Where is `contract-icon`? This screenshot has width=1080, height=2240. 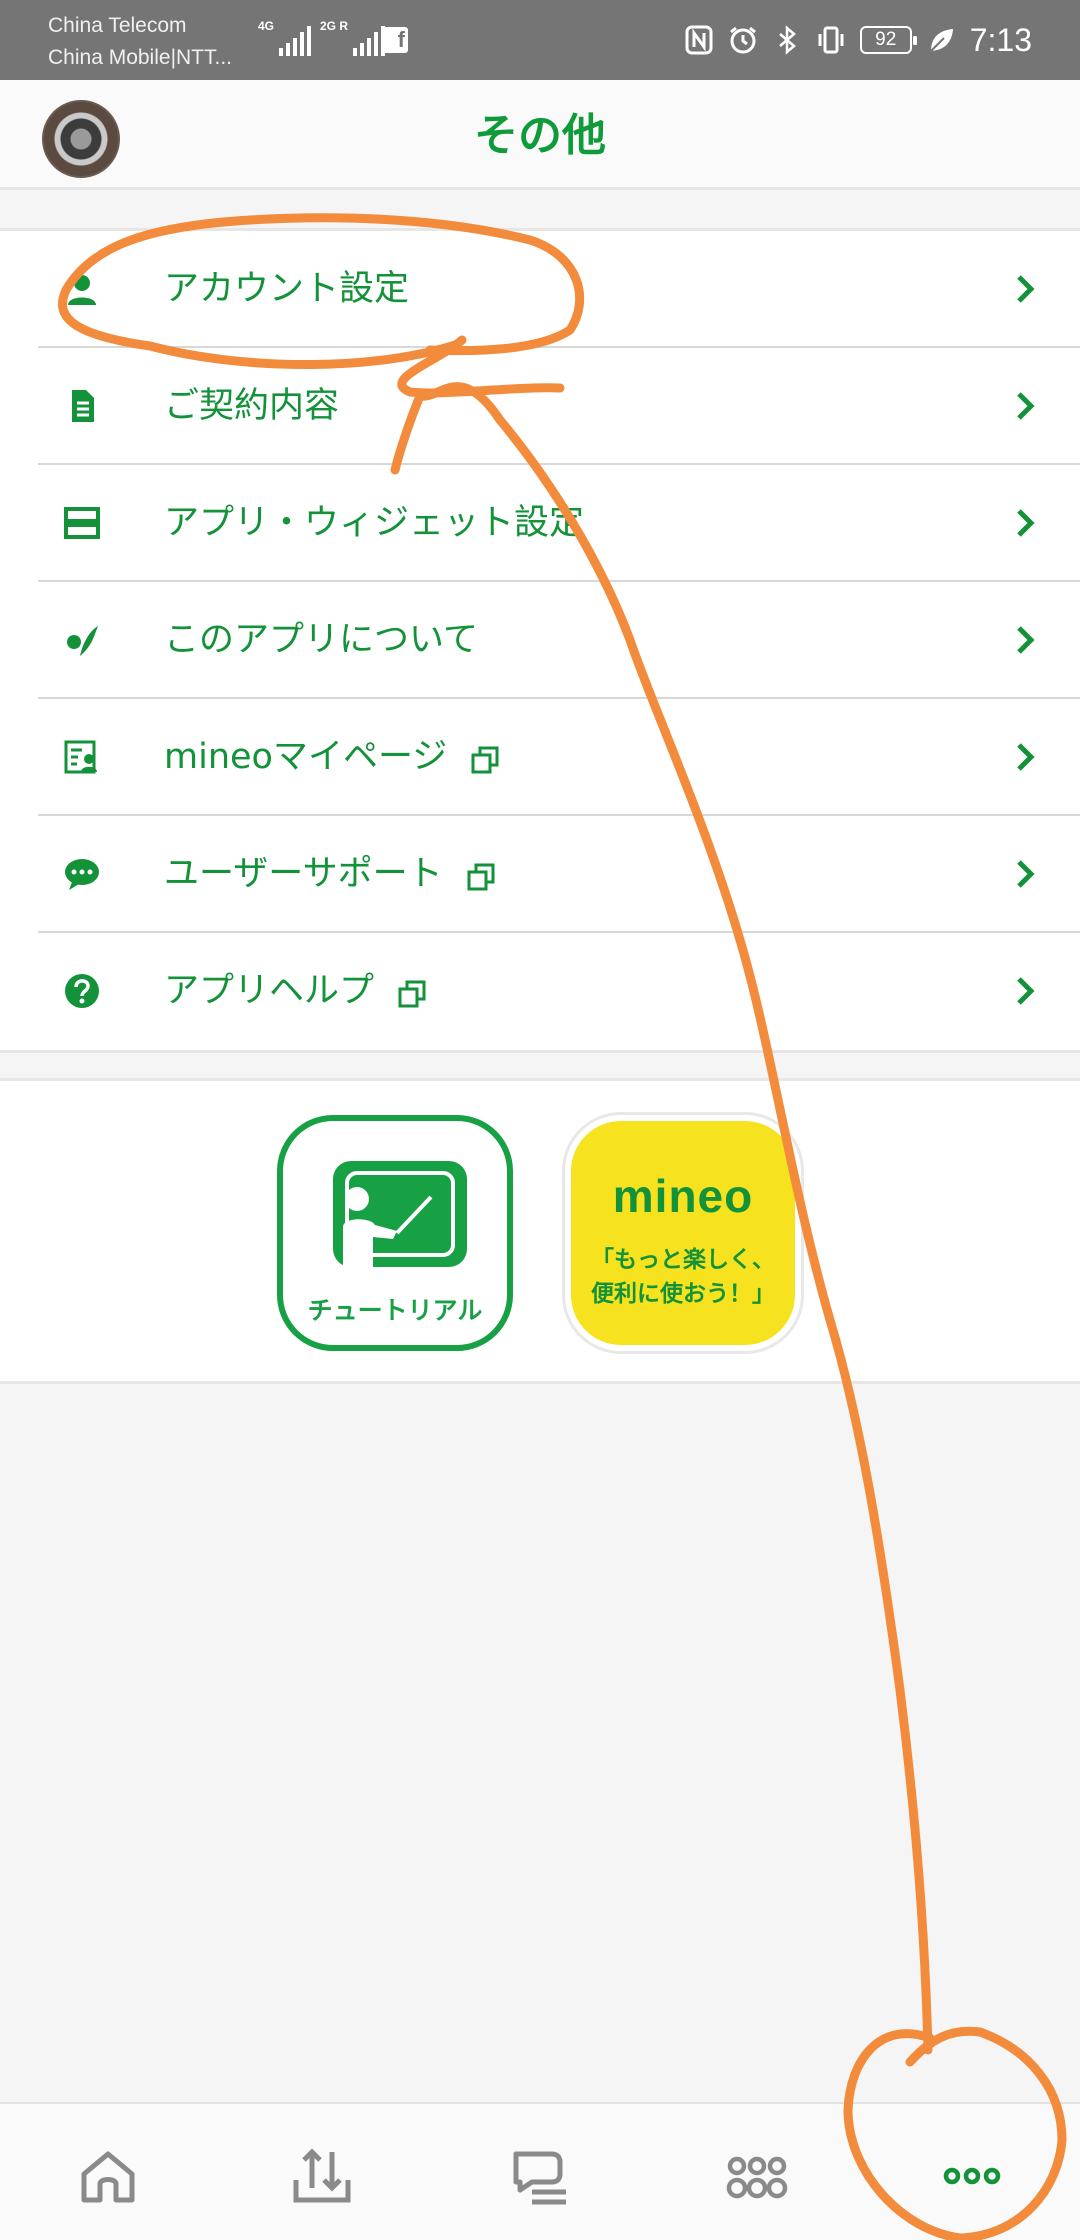 contract-icon is located at coordinates (83, 406).